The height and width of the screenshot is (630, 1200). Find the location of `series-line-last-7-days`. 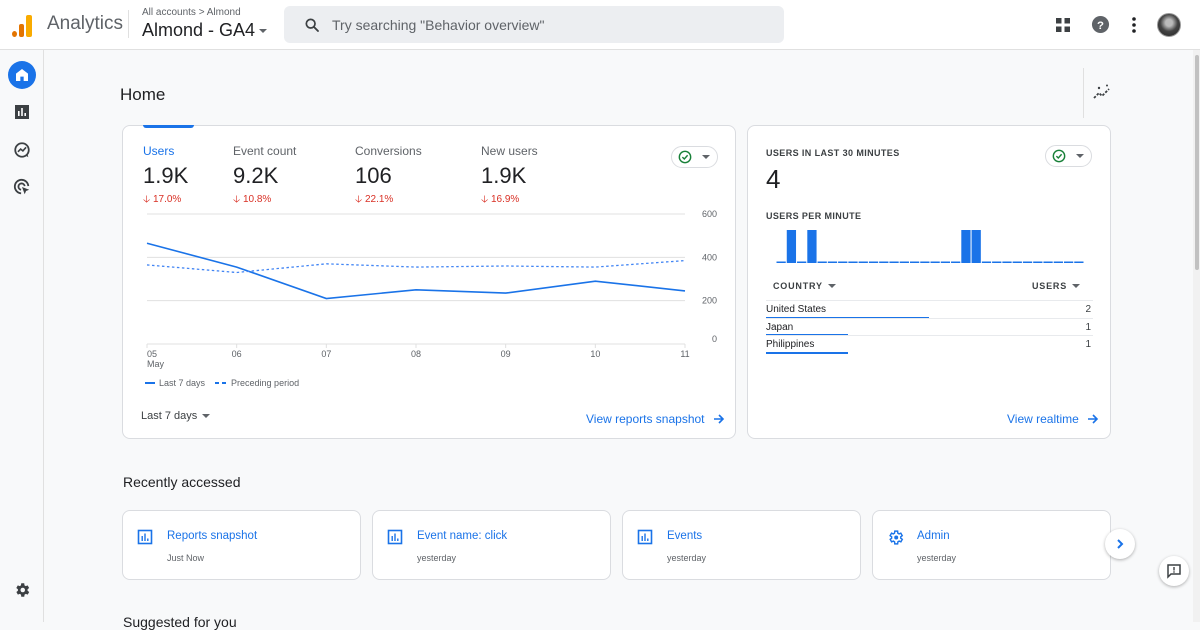

series-line-last-7-days is located at coordinates (416, 271).